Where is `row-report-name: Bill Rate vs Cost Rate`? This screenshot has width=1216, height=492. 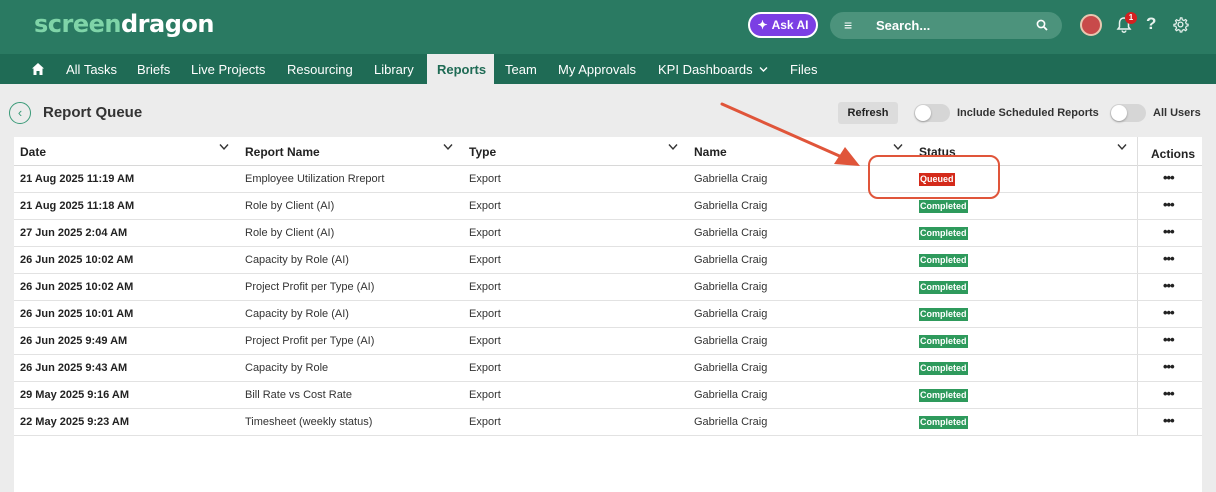 row-report-name: Bill Rate vs Cost Rate is located at coordinates (298, 395).